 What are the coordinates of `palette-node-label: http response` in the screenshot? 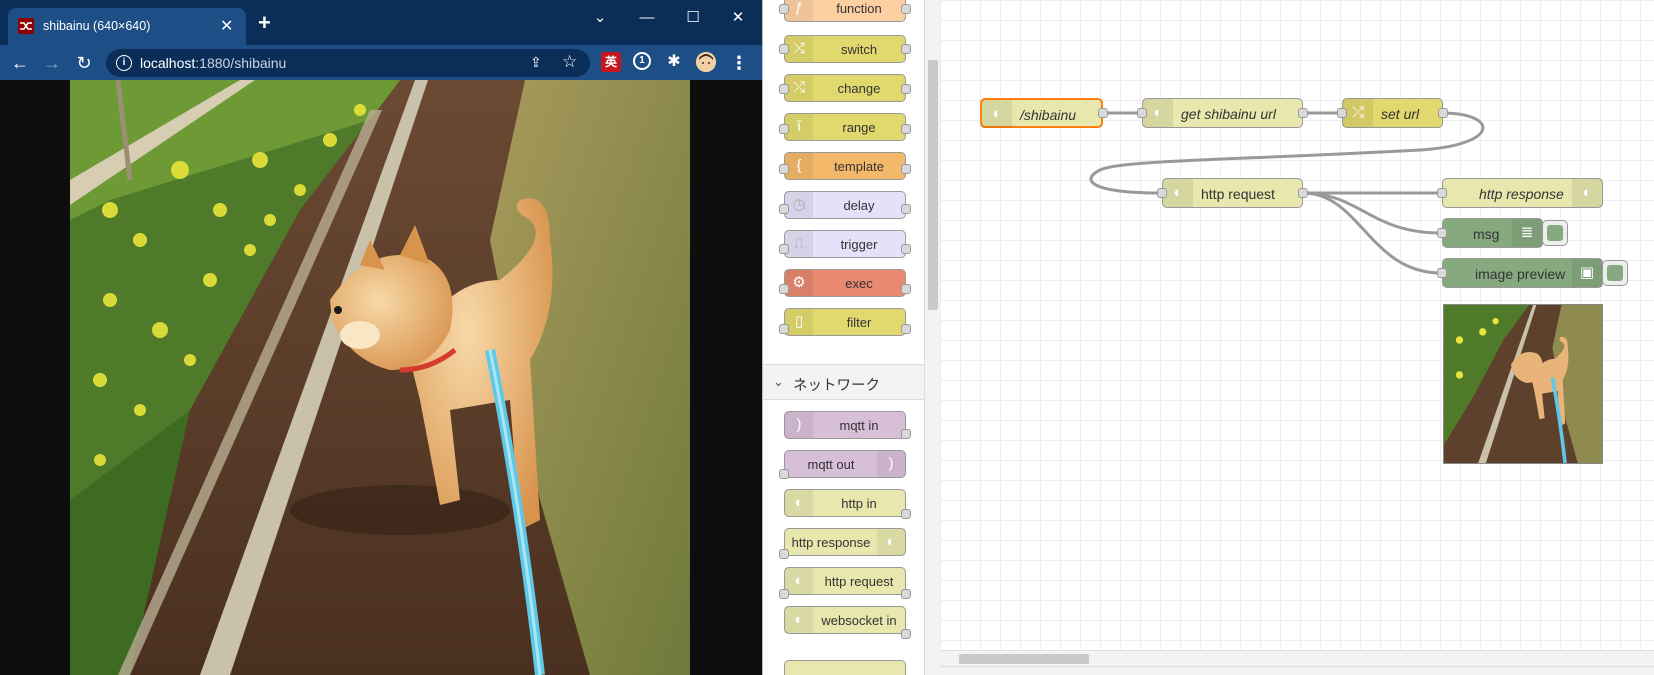 It's located at (831, 542).